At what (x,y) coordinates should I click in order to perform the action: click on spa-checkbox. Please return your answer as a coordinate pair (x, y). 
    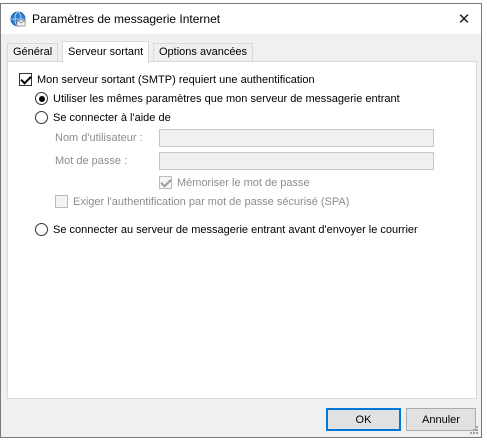
    Looking at the image, I should click on (61, 201).